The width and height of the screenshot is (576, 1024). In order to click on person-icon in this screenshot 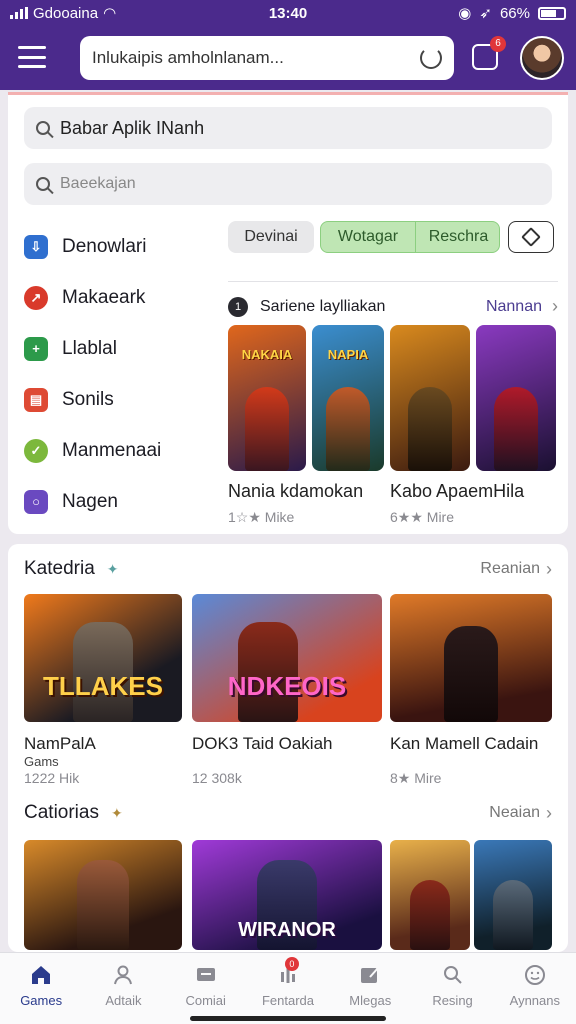, I will do `click(123, 975)`.